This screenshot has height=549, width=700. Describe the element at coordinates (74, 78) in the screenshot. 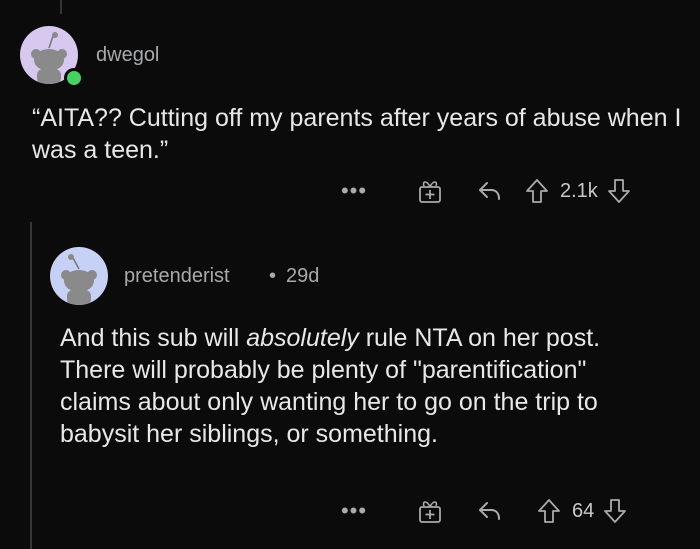

I see `online-status-icon` at that location.